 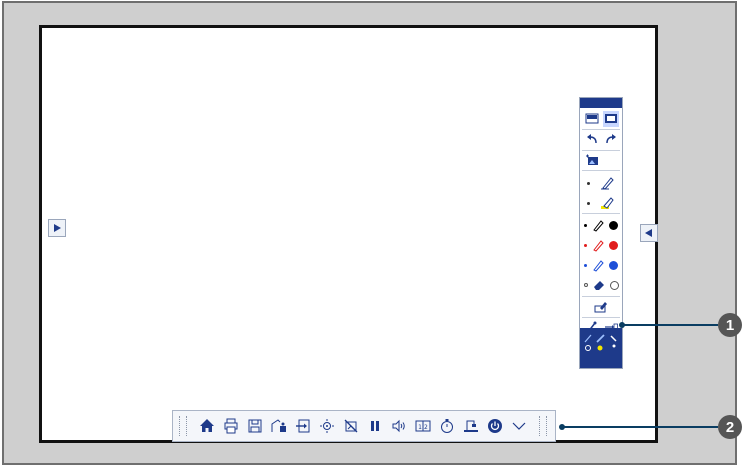 I want to click on save-icon, so click(x=255, y=426).